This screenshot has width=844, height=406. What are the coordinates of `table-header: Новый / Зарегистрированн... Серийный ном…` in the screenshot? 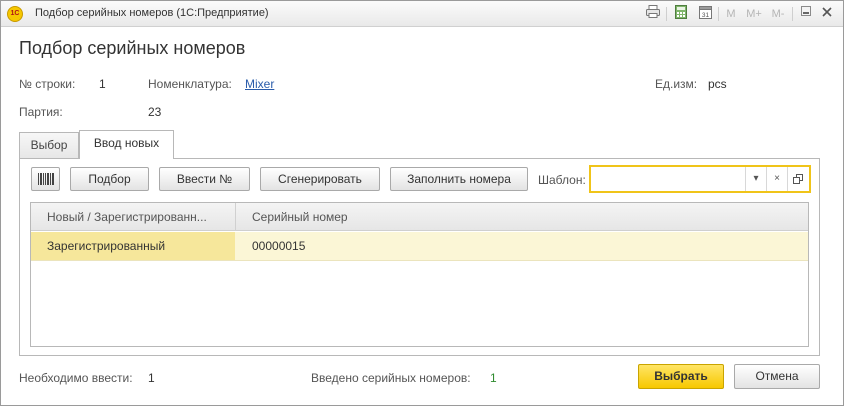 It's located at (419, 217).